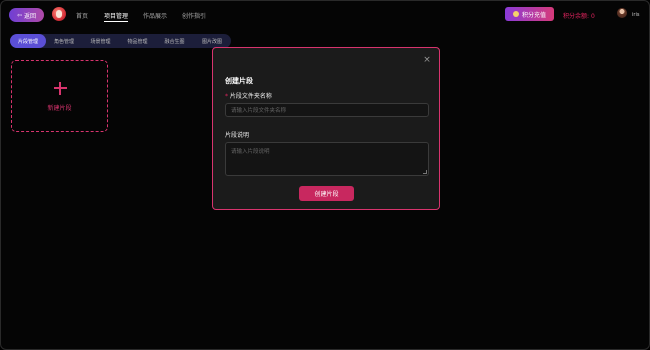  Describe the element at coordinates (174, 41) in the screenshot. I see `tab-fusion-image: 融合生图` at that location.